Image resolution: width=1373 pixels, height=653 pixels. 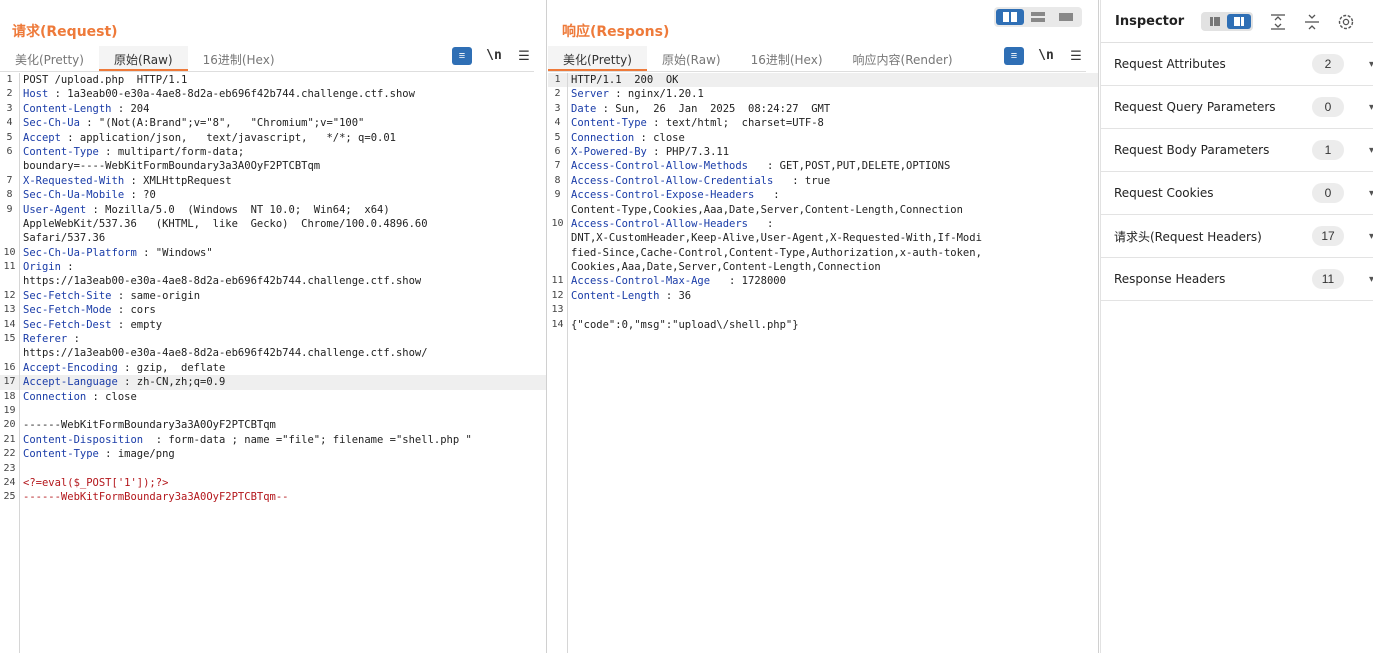 I want to click on line-text: Access-Control-Allow-Headers :, so click(x=670, y=224).